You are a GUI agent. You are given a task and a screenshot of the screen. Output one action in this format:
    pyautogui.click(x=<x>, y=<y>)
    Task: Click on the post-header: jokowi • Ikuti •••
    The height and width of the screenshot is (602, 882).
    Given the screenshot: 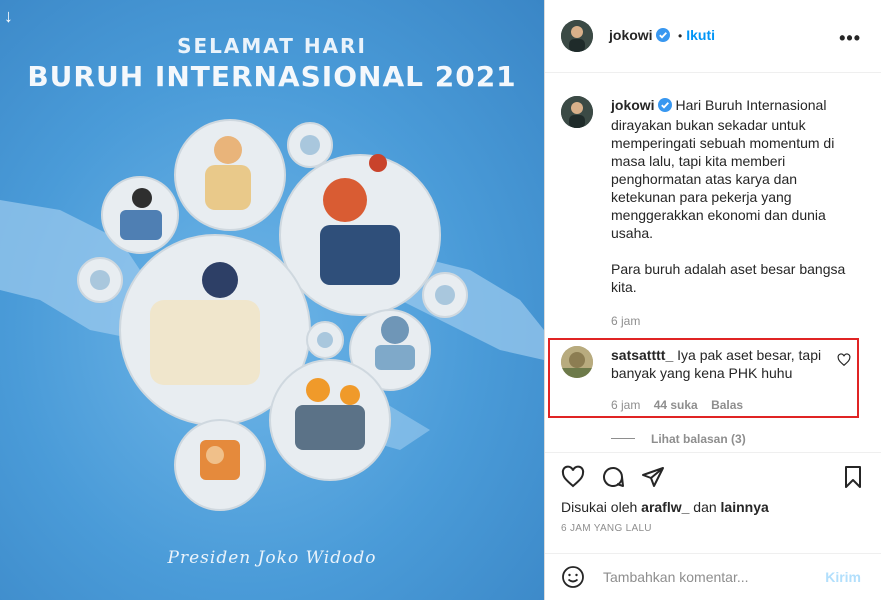 What is the action you would take?
    pyautogui.click(x=713, y=36)
    